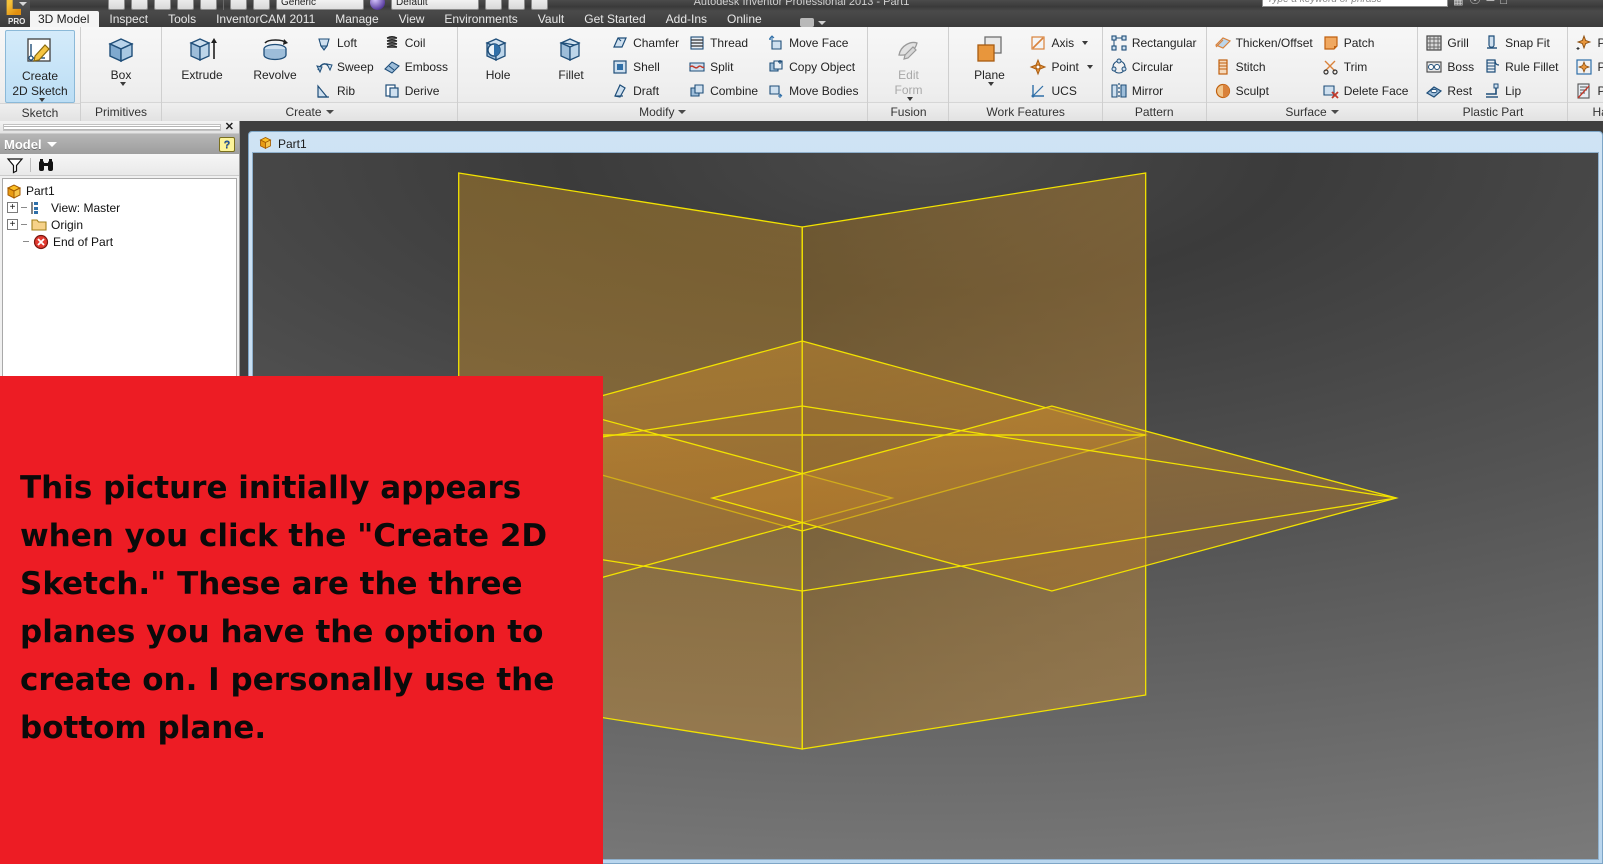  Describe the element at coordinates (1061, 66) in the screenshot. I see `ribbon-button-point: Point` at that location.